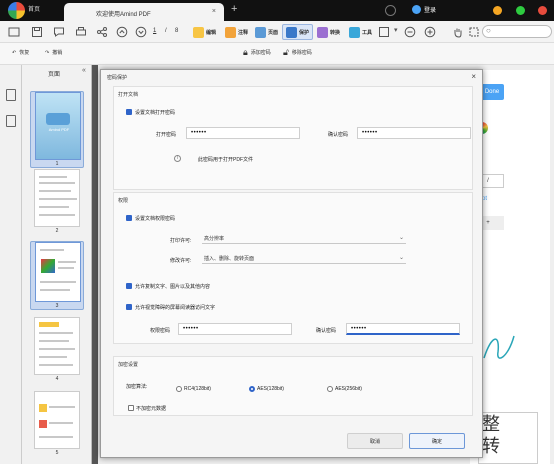 This screenshot has height=464, width=554. Describe the element at coordinates (37, 32) in the screenshot. I see `save-icon` at that location.